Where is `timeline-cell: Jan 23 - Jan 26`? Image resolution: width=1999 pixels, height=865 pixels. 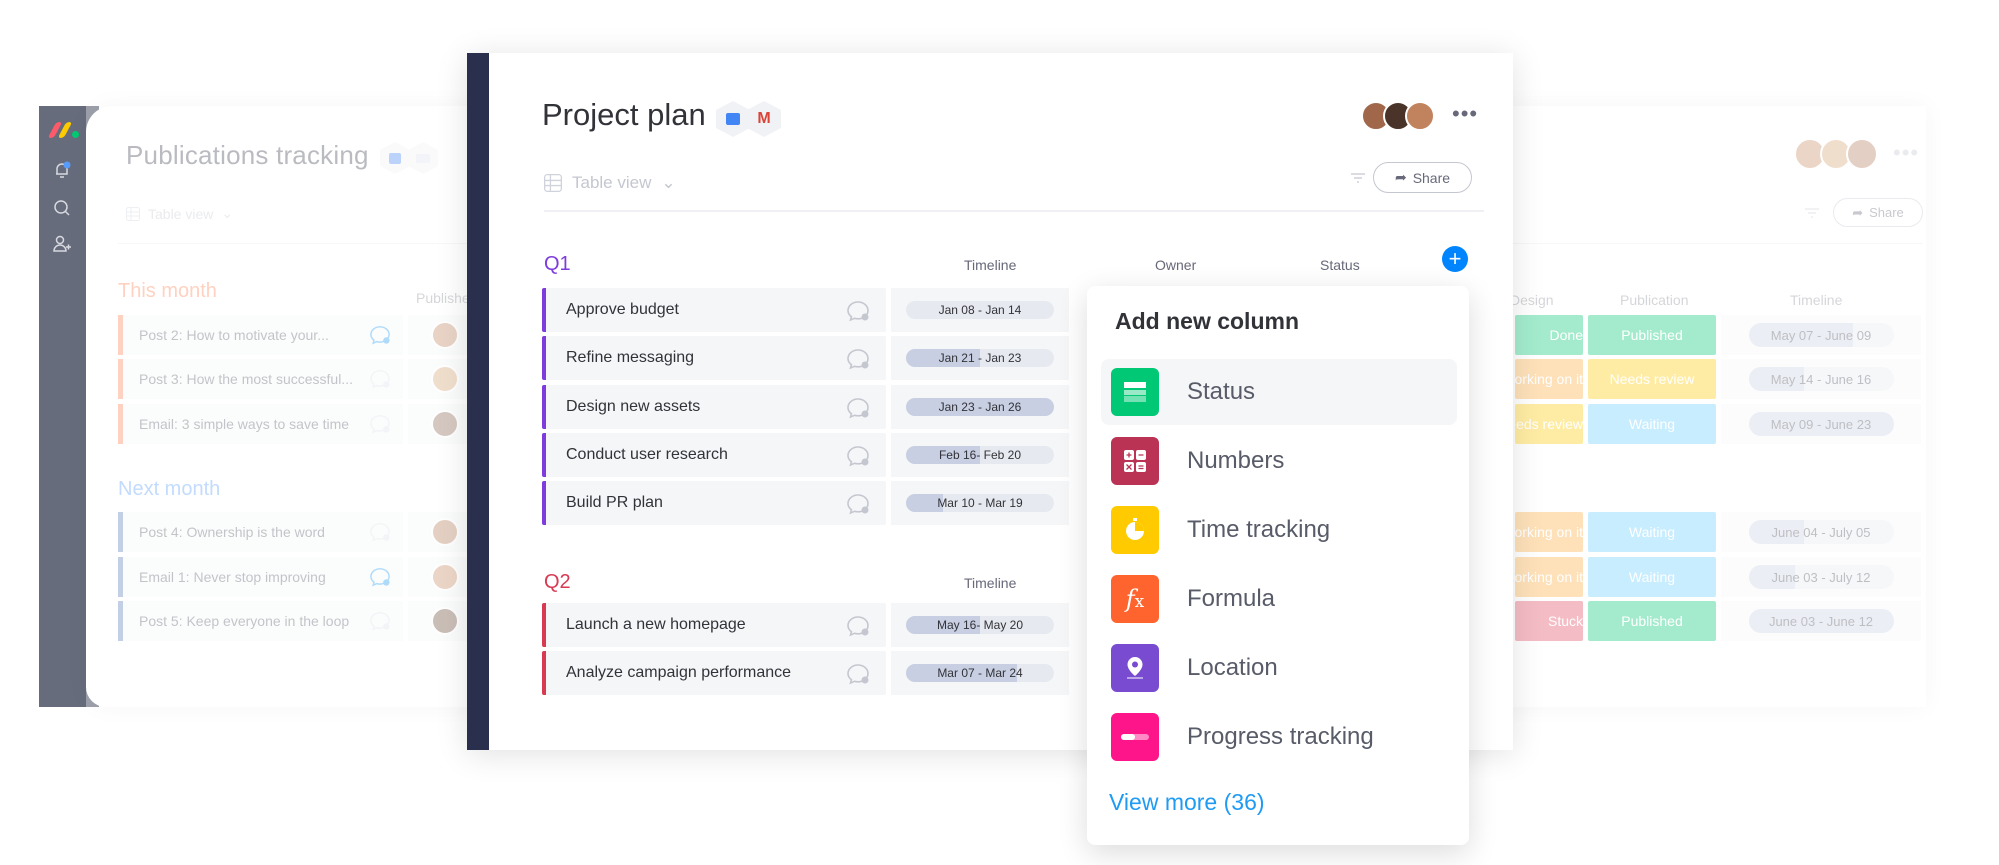 timeline-cell: Jan 23 - Jan 26 is located at coordinates (980, 407).